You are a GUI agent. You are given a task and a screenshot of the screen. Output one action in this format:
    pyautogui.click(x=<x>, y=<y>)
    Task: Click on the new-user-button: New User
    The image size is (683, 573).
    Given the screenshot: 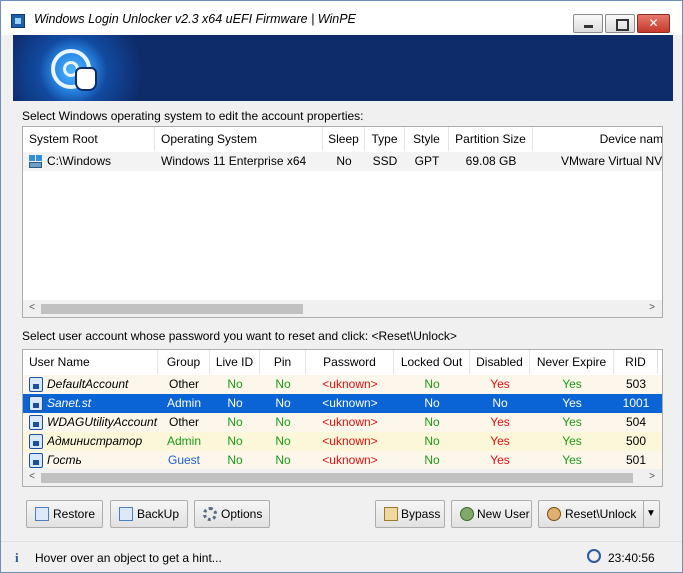 What is the action you would take?
    pyautogui.click(x=491, y=514)
    